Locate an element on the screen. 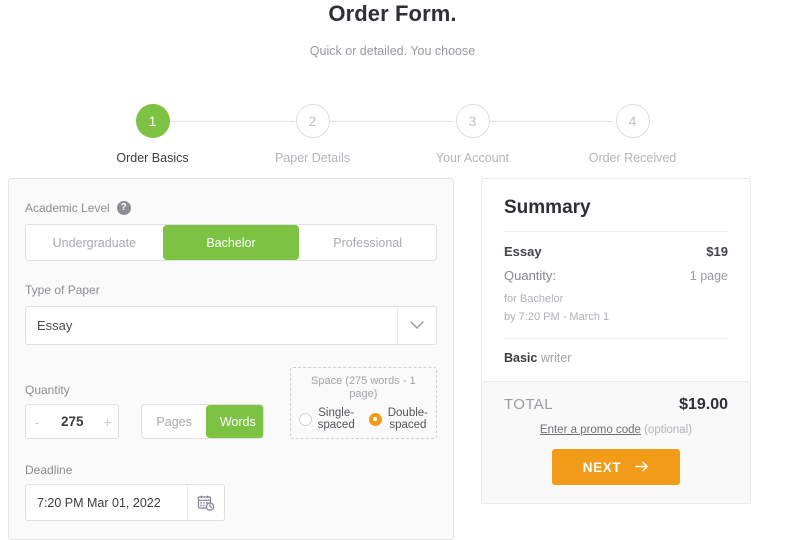 The image size is (785, 540). step-number-badge: 3 is located at coordinates (472, 121).